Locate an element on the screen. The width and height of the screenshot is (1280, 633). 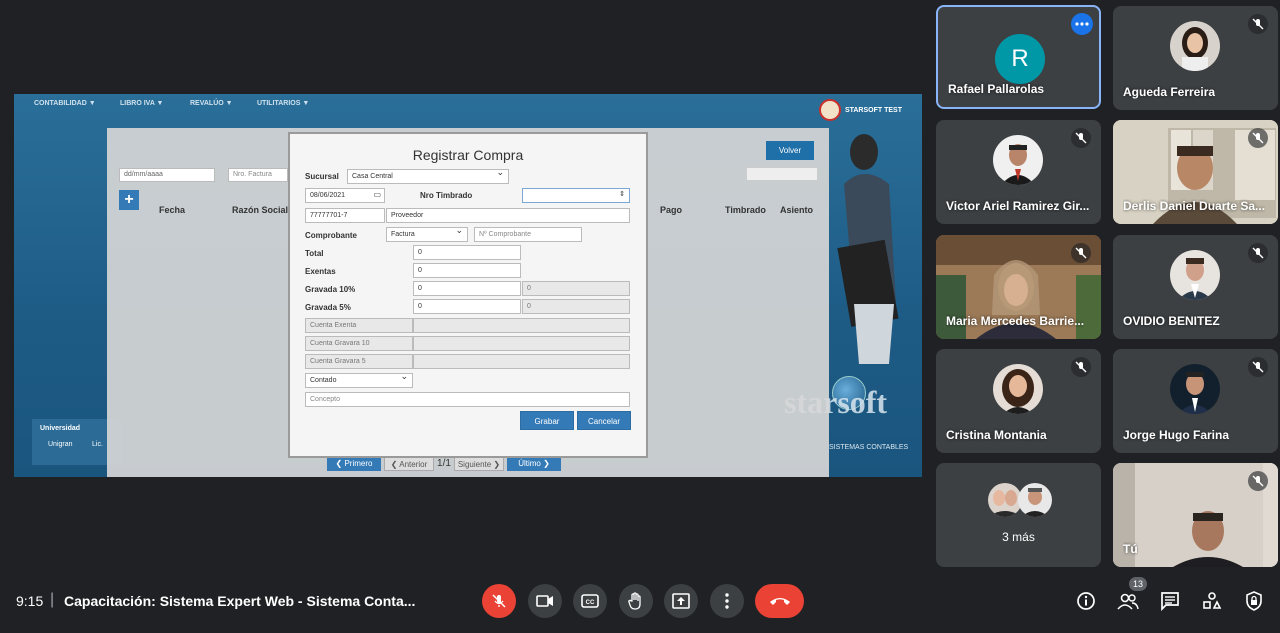
exentas-input: 0 is located at coordinates (467, 270).